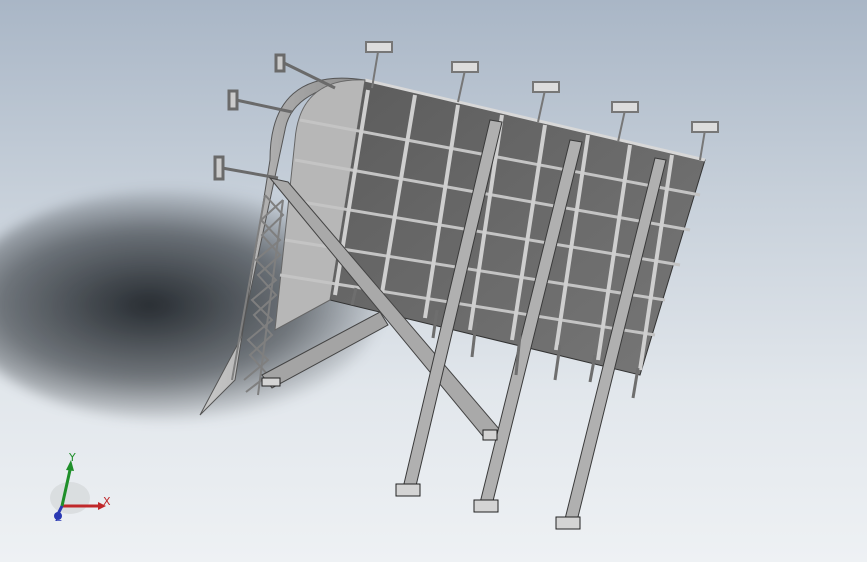  I want to click on triad-z-label: Z, so click(58, 518).